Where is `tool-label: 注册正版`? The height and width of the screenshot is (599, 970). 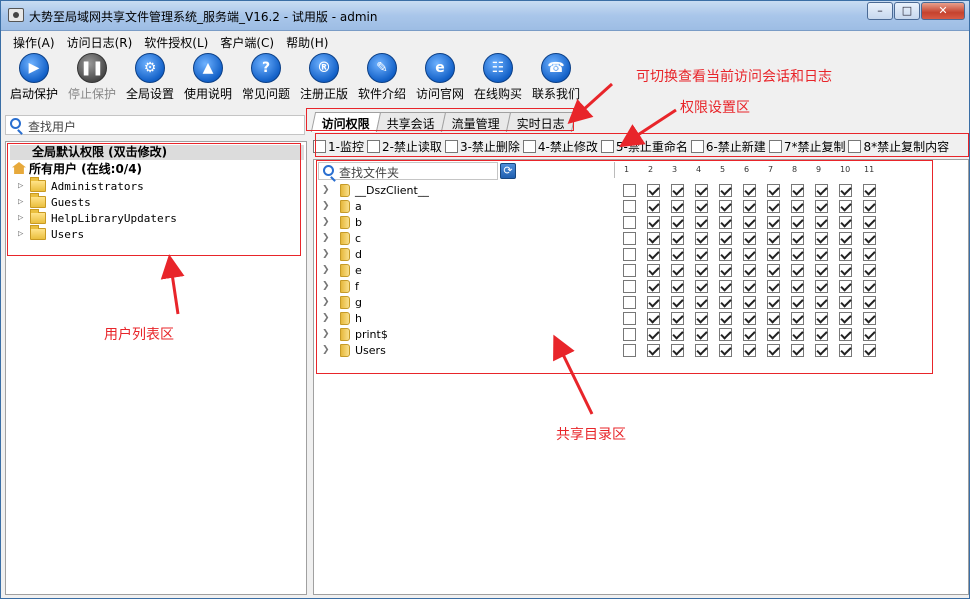
tool-label: 注册正版 is located at coordinates (323, 94).